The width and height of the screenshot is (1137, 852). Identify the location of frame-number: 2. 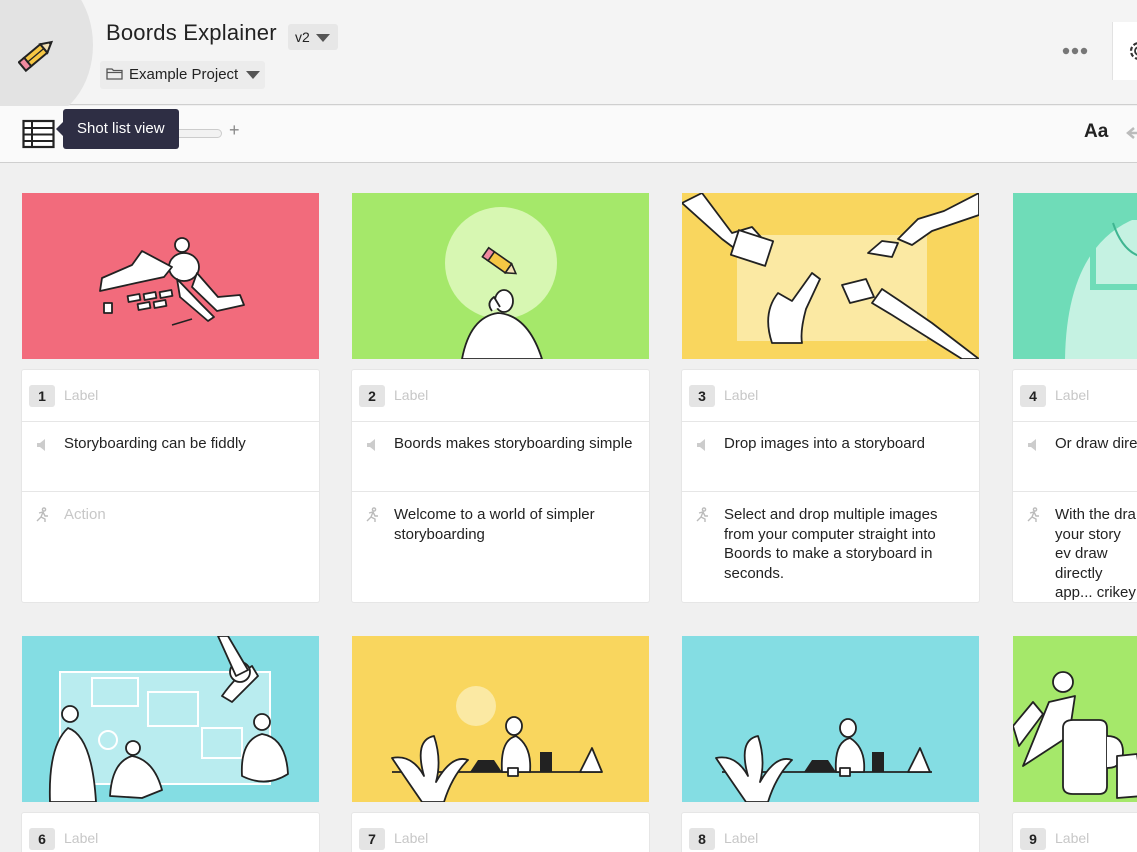
(372, 396).